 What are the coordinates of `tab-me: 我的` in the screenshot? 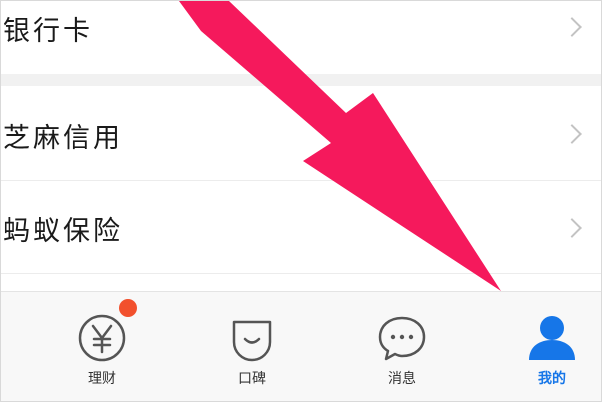 It's located at (539, 346).